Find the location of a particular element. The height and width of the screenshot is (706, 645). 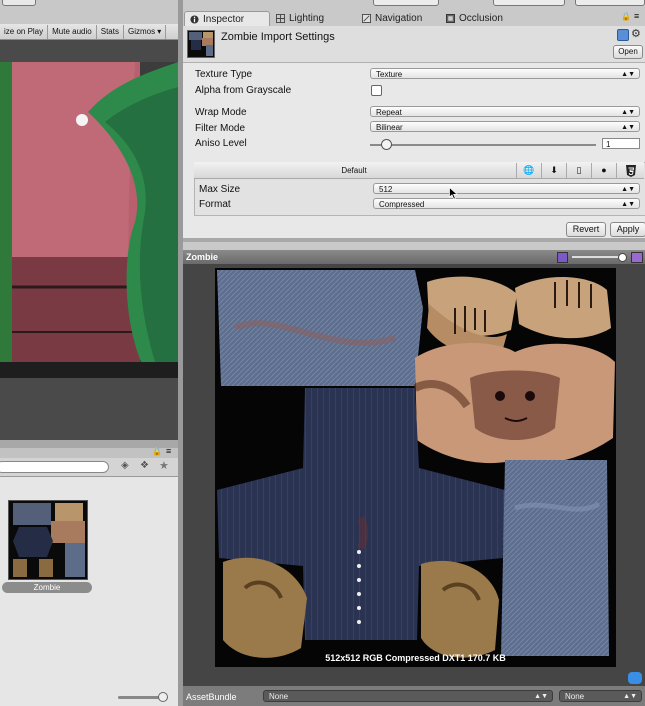

info-icon is located at coordinates (194, 19).